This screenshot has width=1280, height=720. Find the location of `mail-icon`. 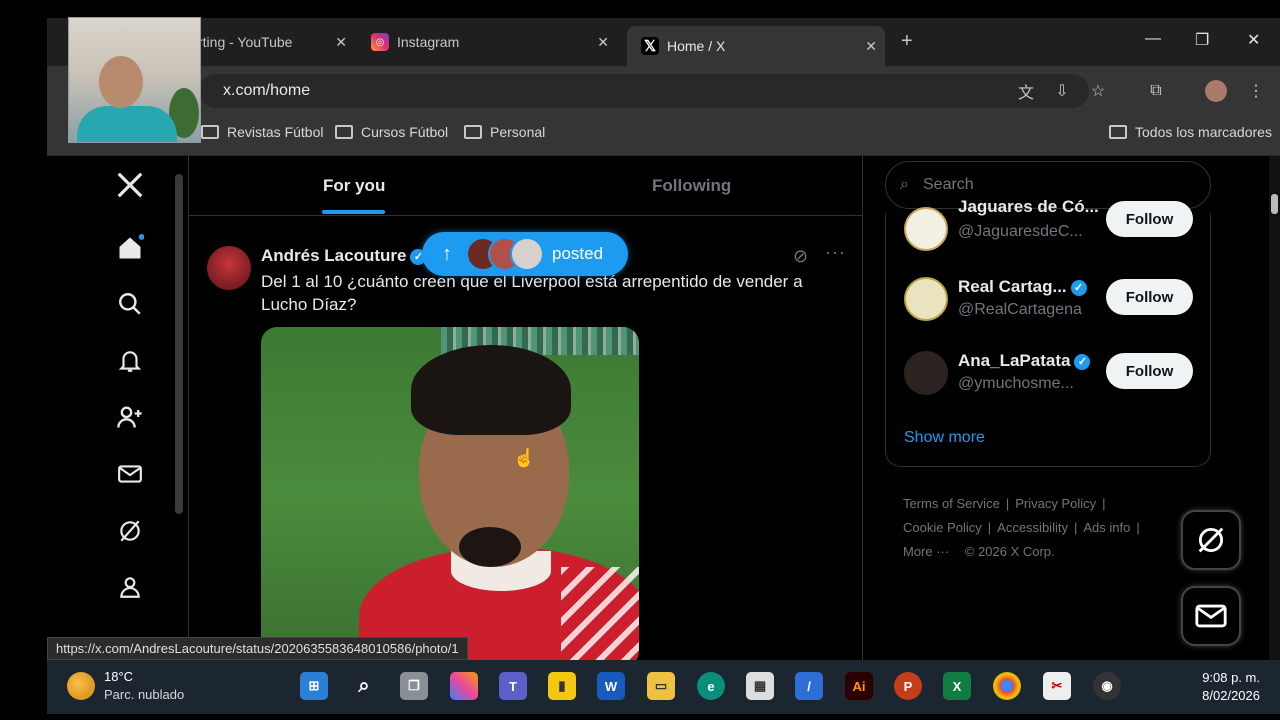

mail-icon is located at coordinates (1211, 616).